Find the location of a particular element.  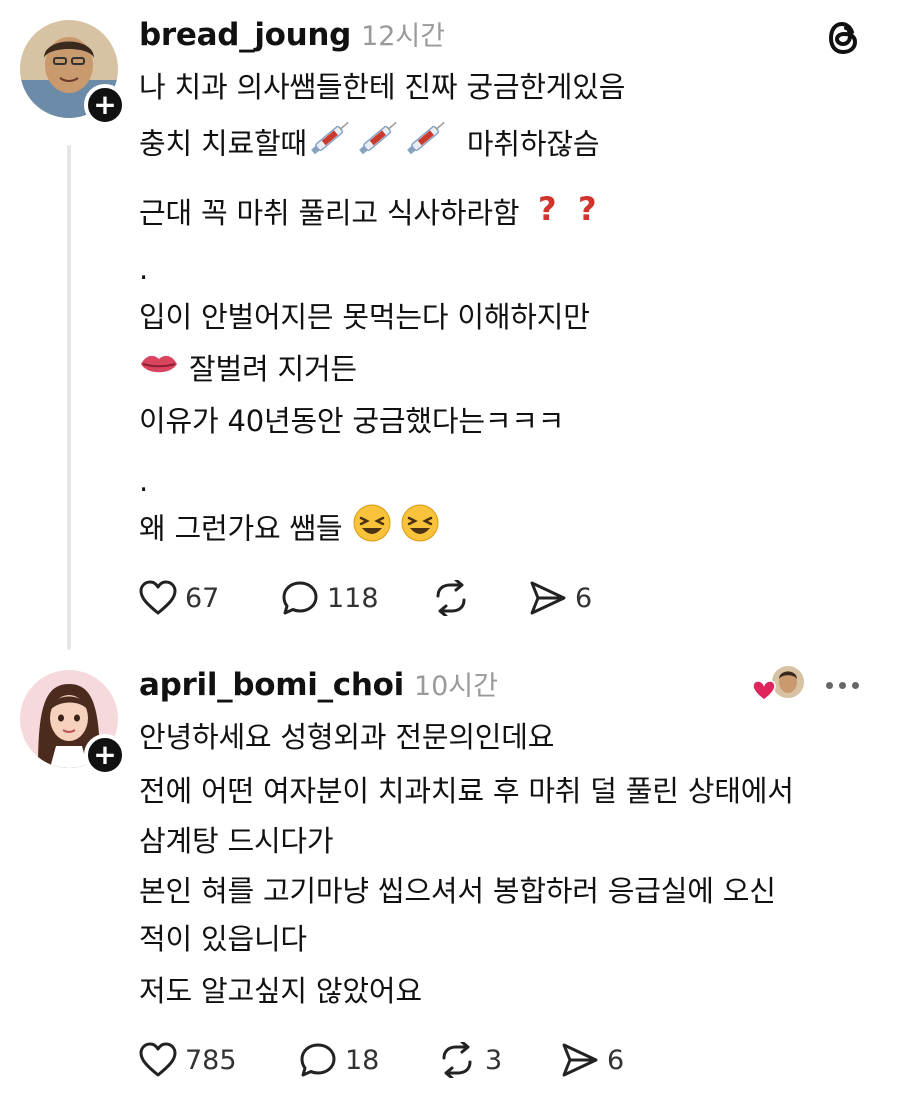

reply-button: 118 is located at coordinates (330, 598).